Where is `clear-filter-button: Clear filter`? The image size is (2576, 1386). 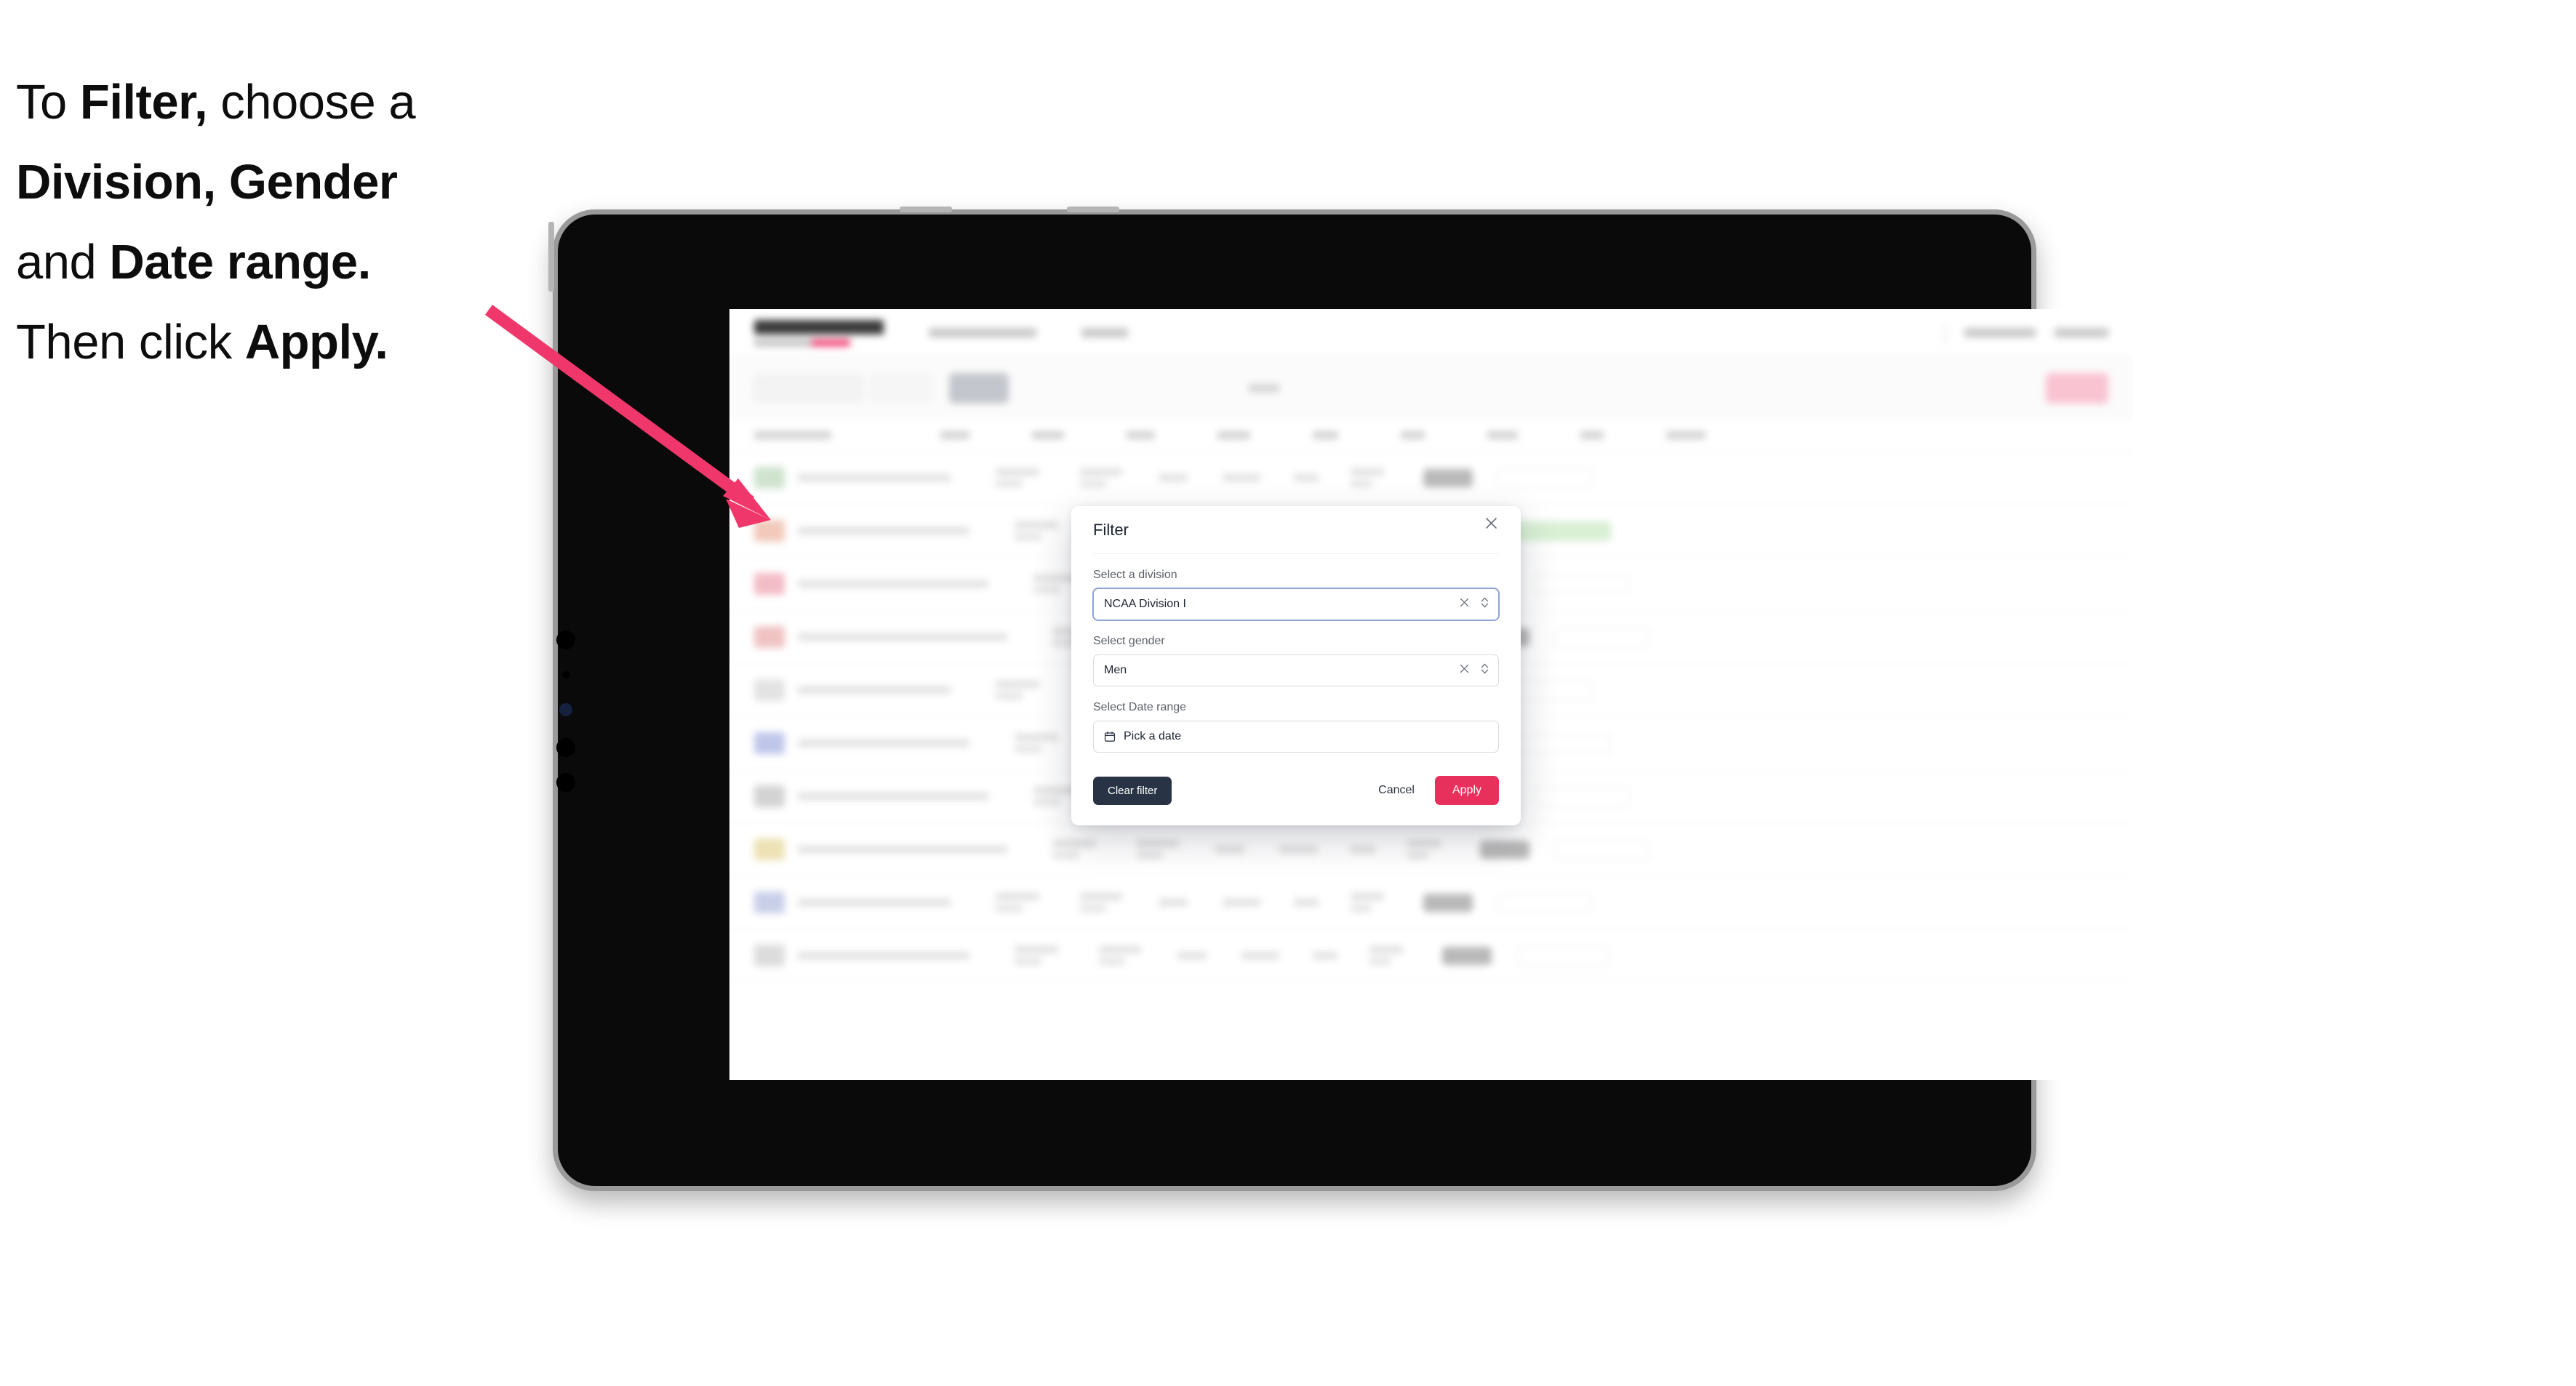 clear-filter-button: Clear filter is located at coordinates (1132, 790).